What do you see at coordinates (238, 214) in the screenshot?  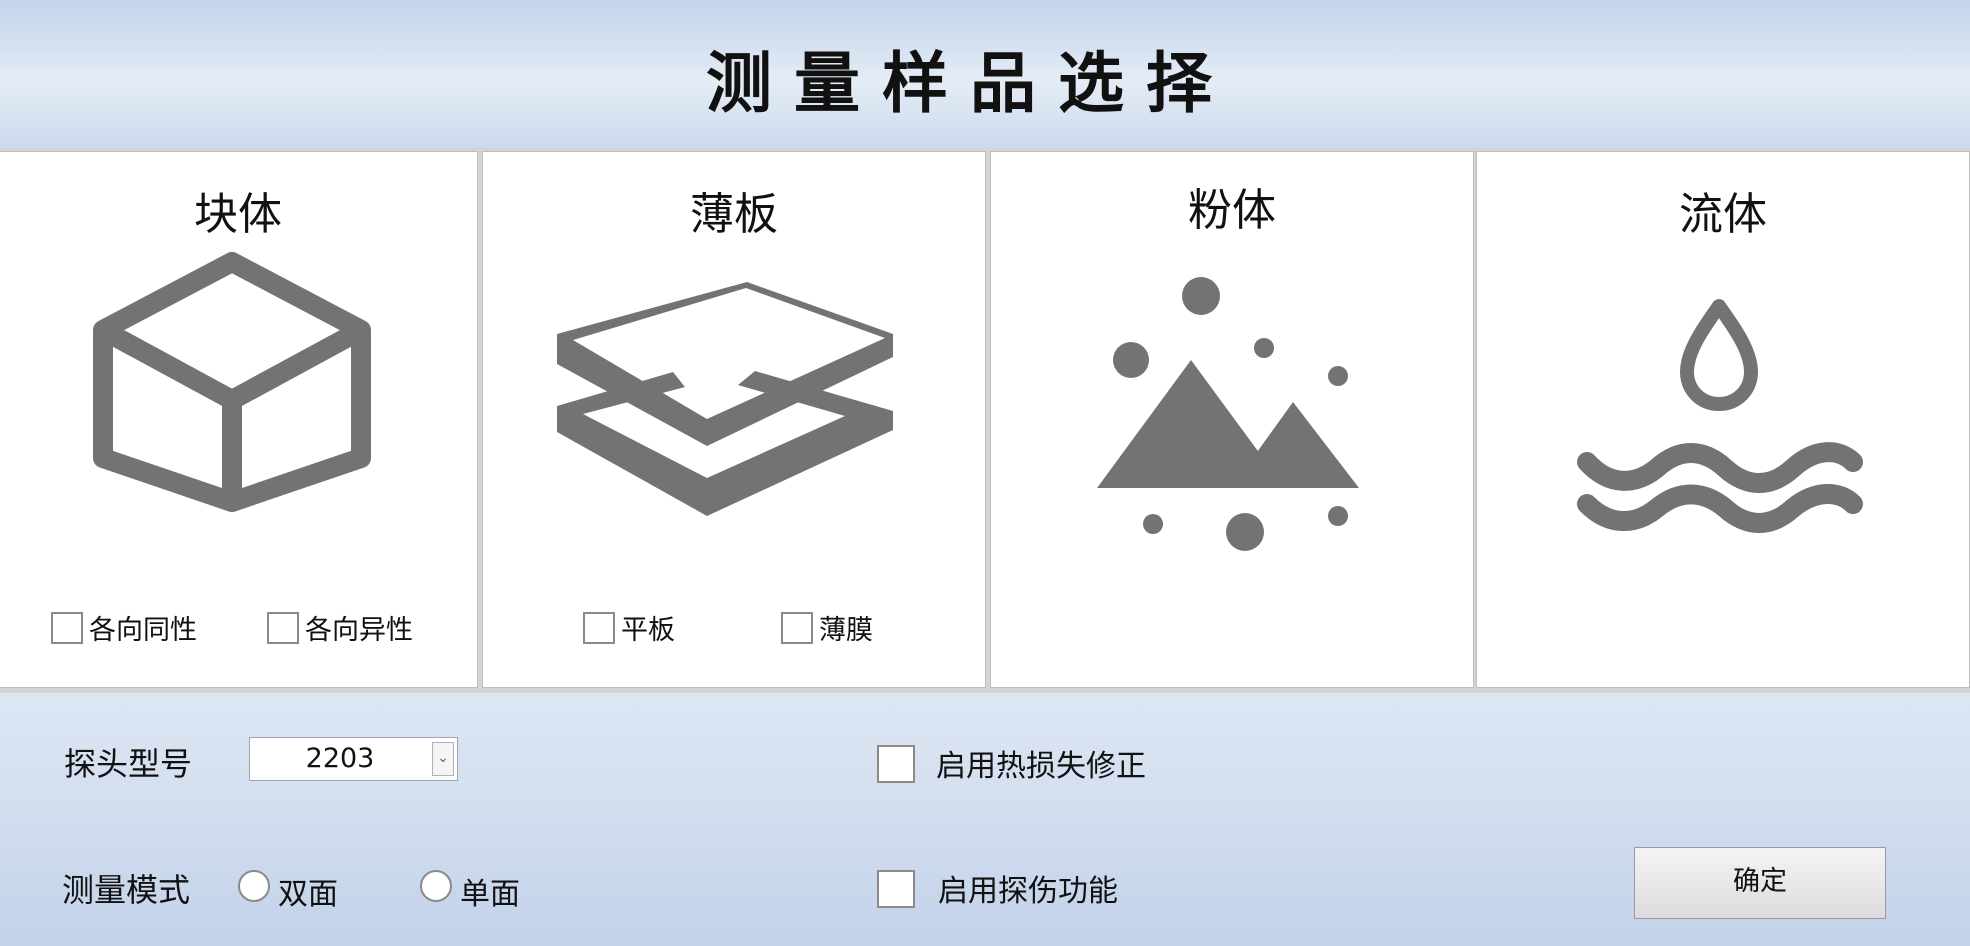 I see `panel-bulk-title: 块体` at bounding box center [238, 214].